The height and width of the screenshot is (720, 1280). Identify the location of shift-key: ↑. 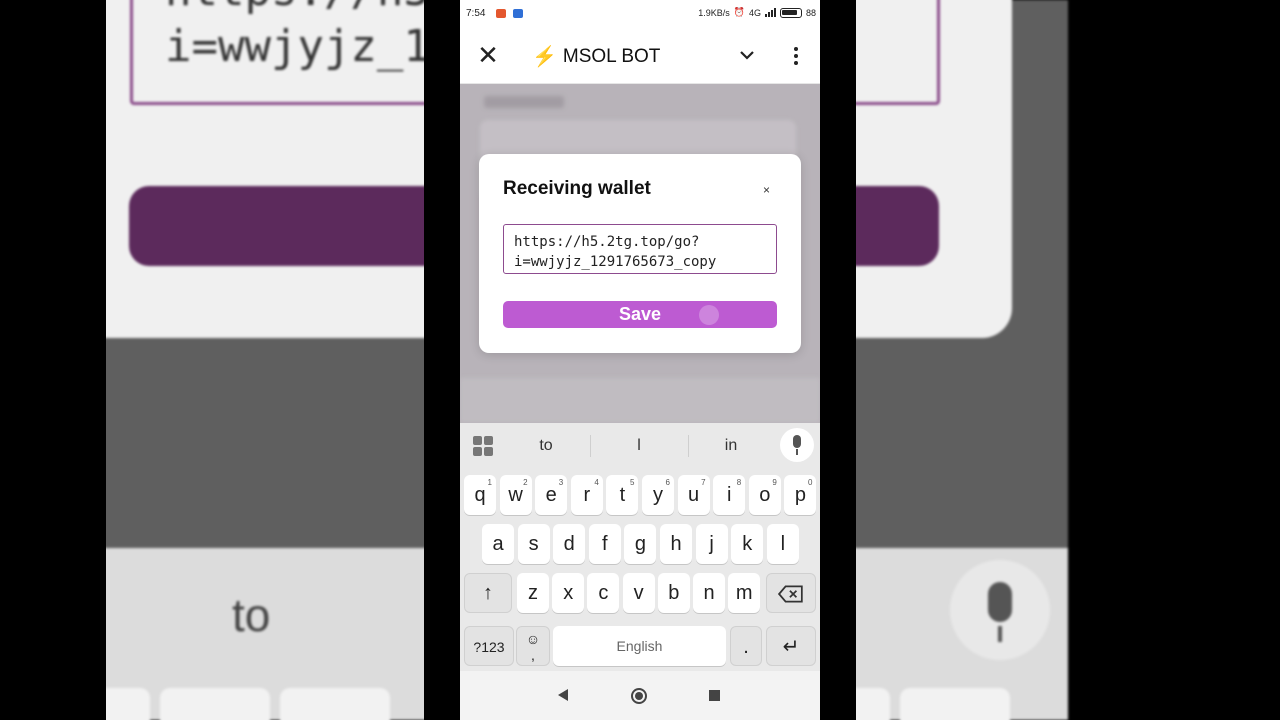
(488, 593).